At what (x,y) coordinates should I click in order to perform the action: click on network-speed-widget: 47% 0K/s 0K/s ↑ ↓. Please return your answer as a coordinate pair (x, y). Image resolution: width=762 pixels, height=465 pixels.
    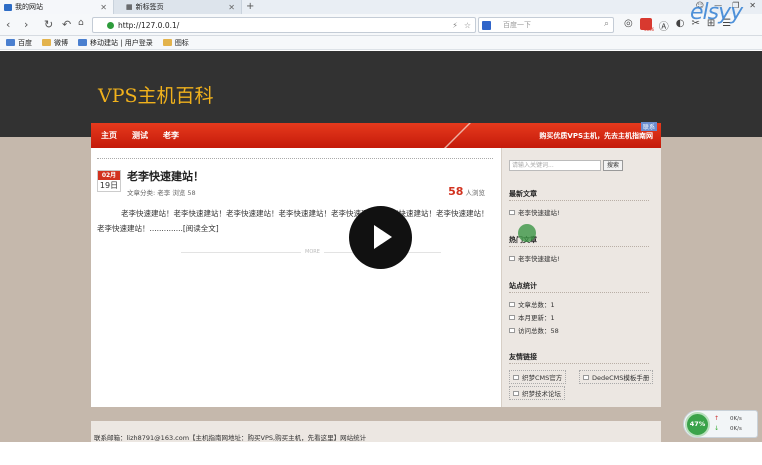
    Looking at the image, I should click on (720, 424).